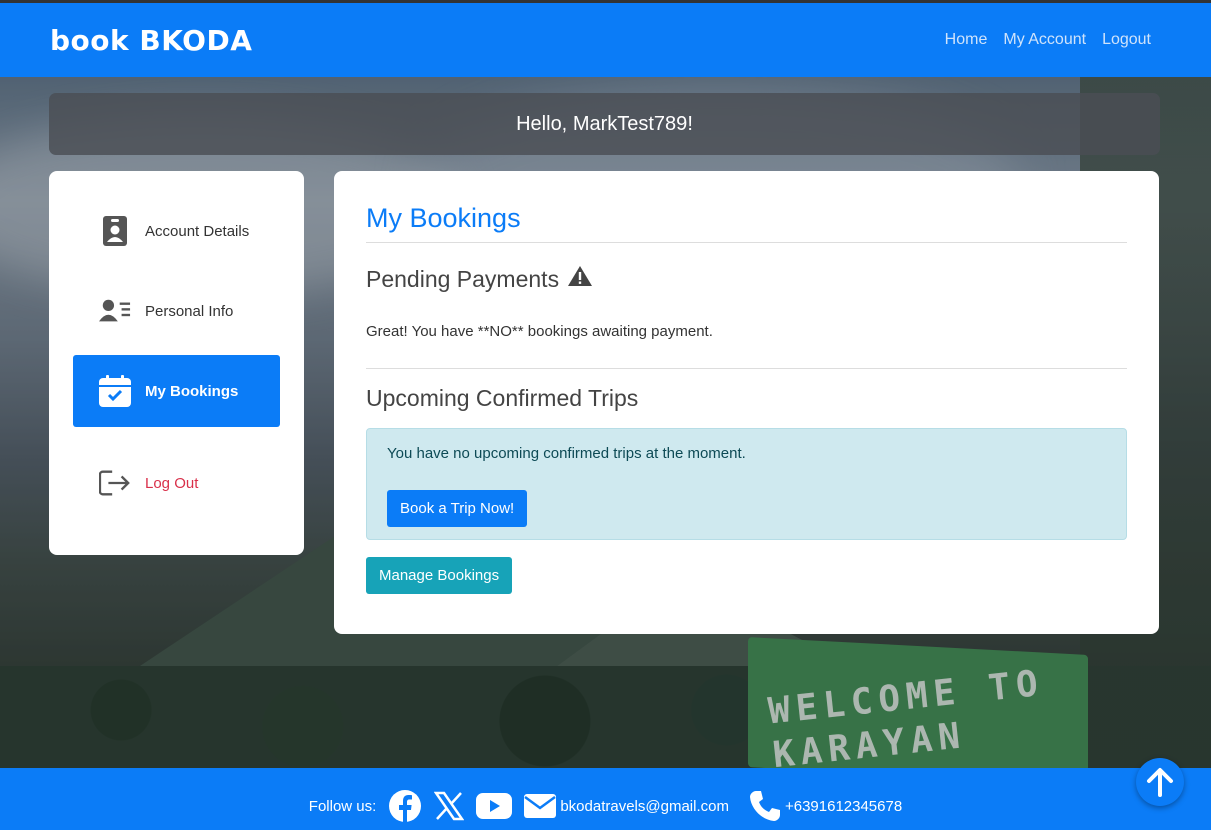 The image size is (1211, 830). What do you see at coordinates (630, 123) in the screenshot?
I see `greeting-username: MarkTest789` at bounding box center [630, 123].